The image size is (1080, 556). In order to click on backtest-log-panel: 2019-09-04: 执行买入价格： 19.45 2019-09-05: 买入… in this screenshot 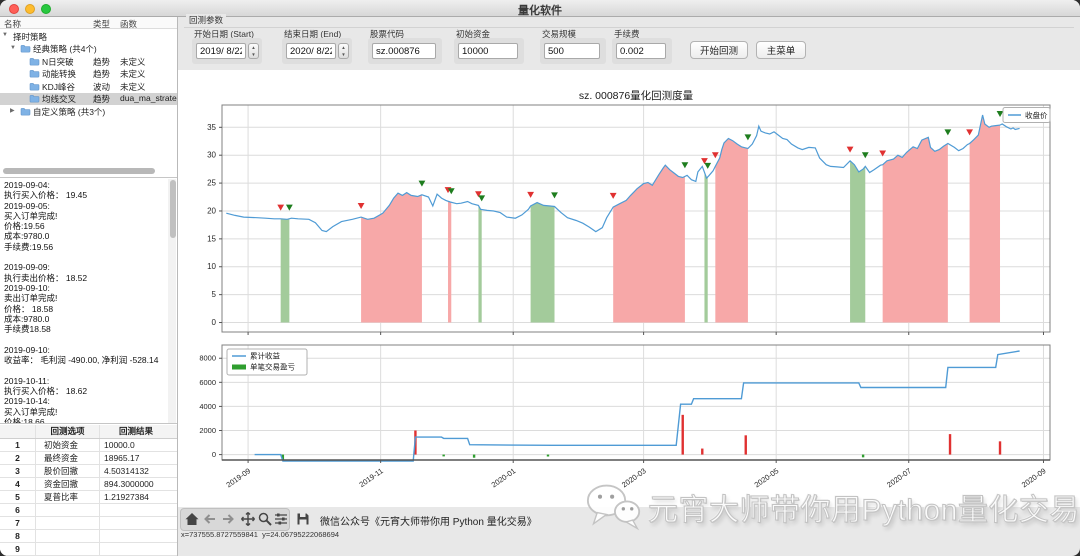, I will do `click(88, 300)`.